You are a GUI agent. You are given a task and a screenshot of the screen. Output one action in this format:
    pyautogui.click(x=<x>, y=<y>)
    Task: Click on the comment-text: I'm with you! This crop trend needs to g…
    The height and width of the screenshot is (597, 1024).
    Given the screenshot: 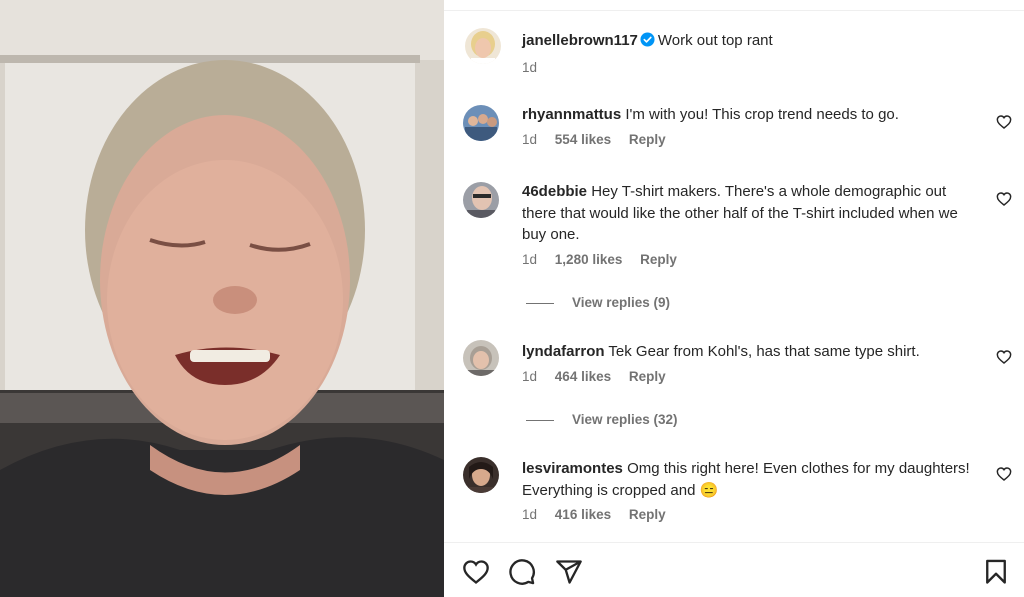 What is the action you would take?
    pyautogui.click(x=762, y=114)
    